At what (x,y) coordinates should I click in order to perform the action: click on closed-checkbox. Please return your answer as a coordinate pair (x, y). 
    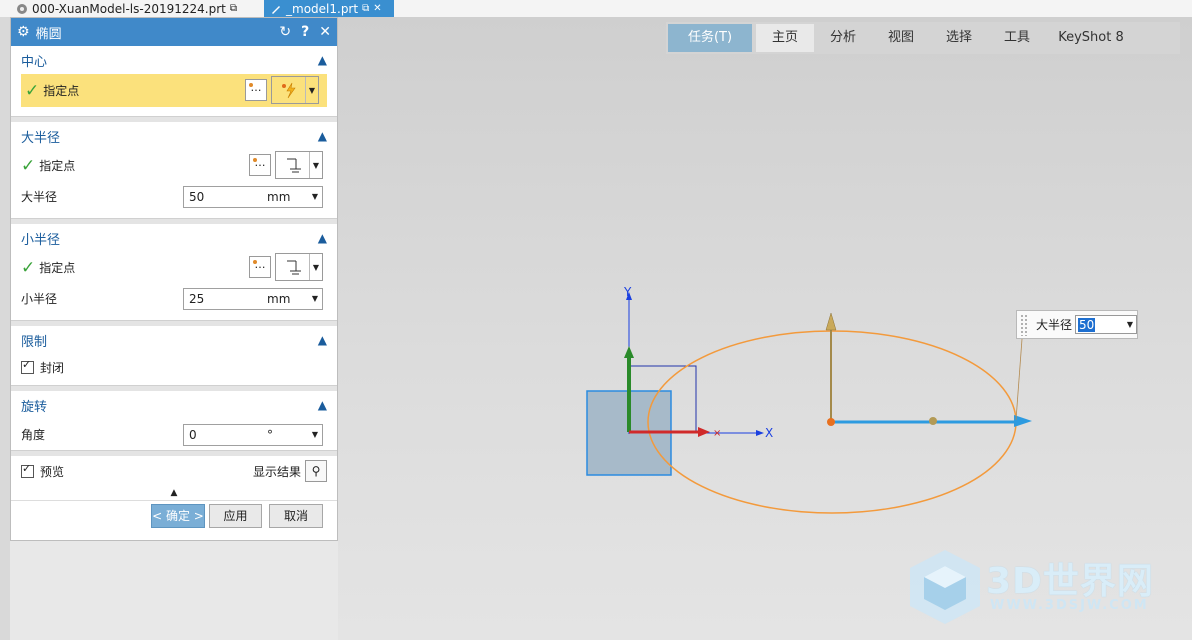
    Looking at the image, I should click on (27, 366).